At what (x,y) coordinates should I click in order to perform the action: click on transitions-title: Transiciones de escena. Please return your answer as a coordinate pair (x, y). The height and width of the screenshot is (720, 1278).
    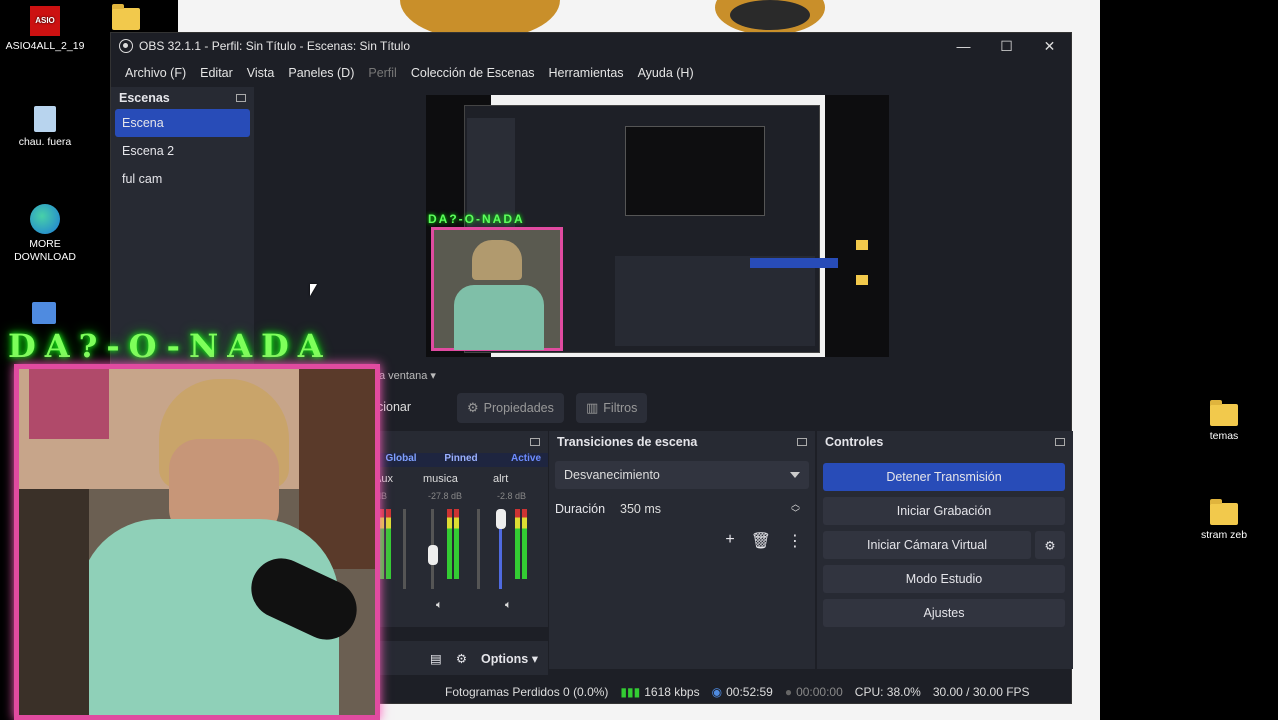
    Looking at the image, I should click on (627, 442).